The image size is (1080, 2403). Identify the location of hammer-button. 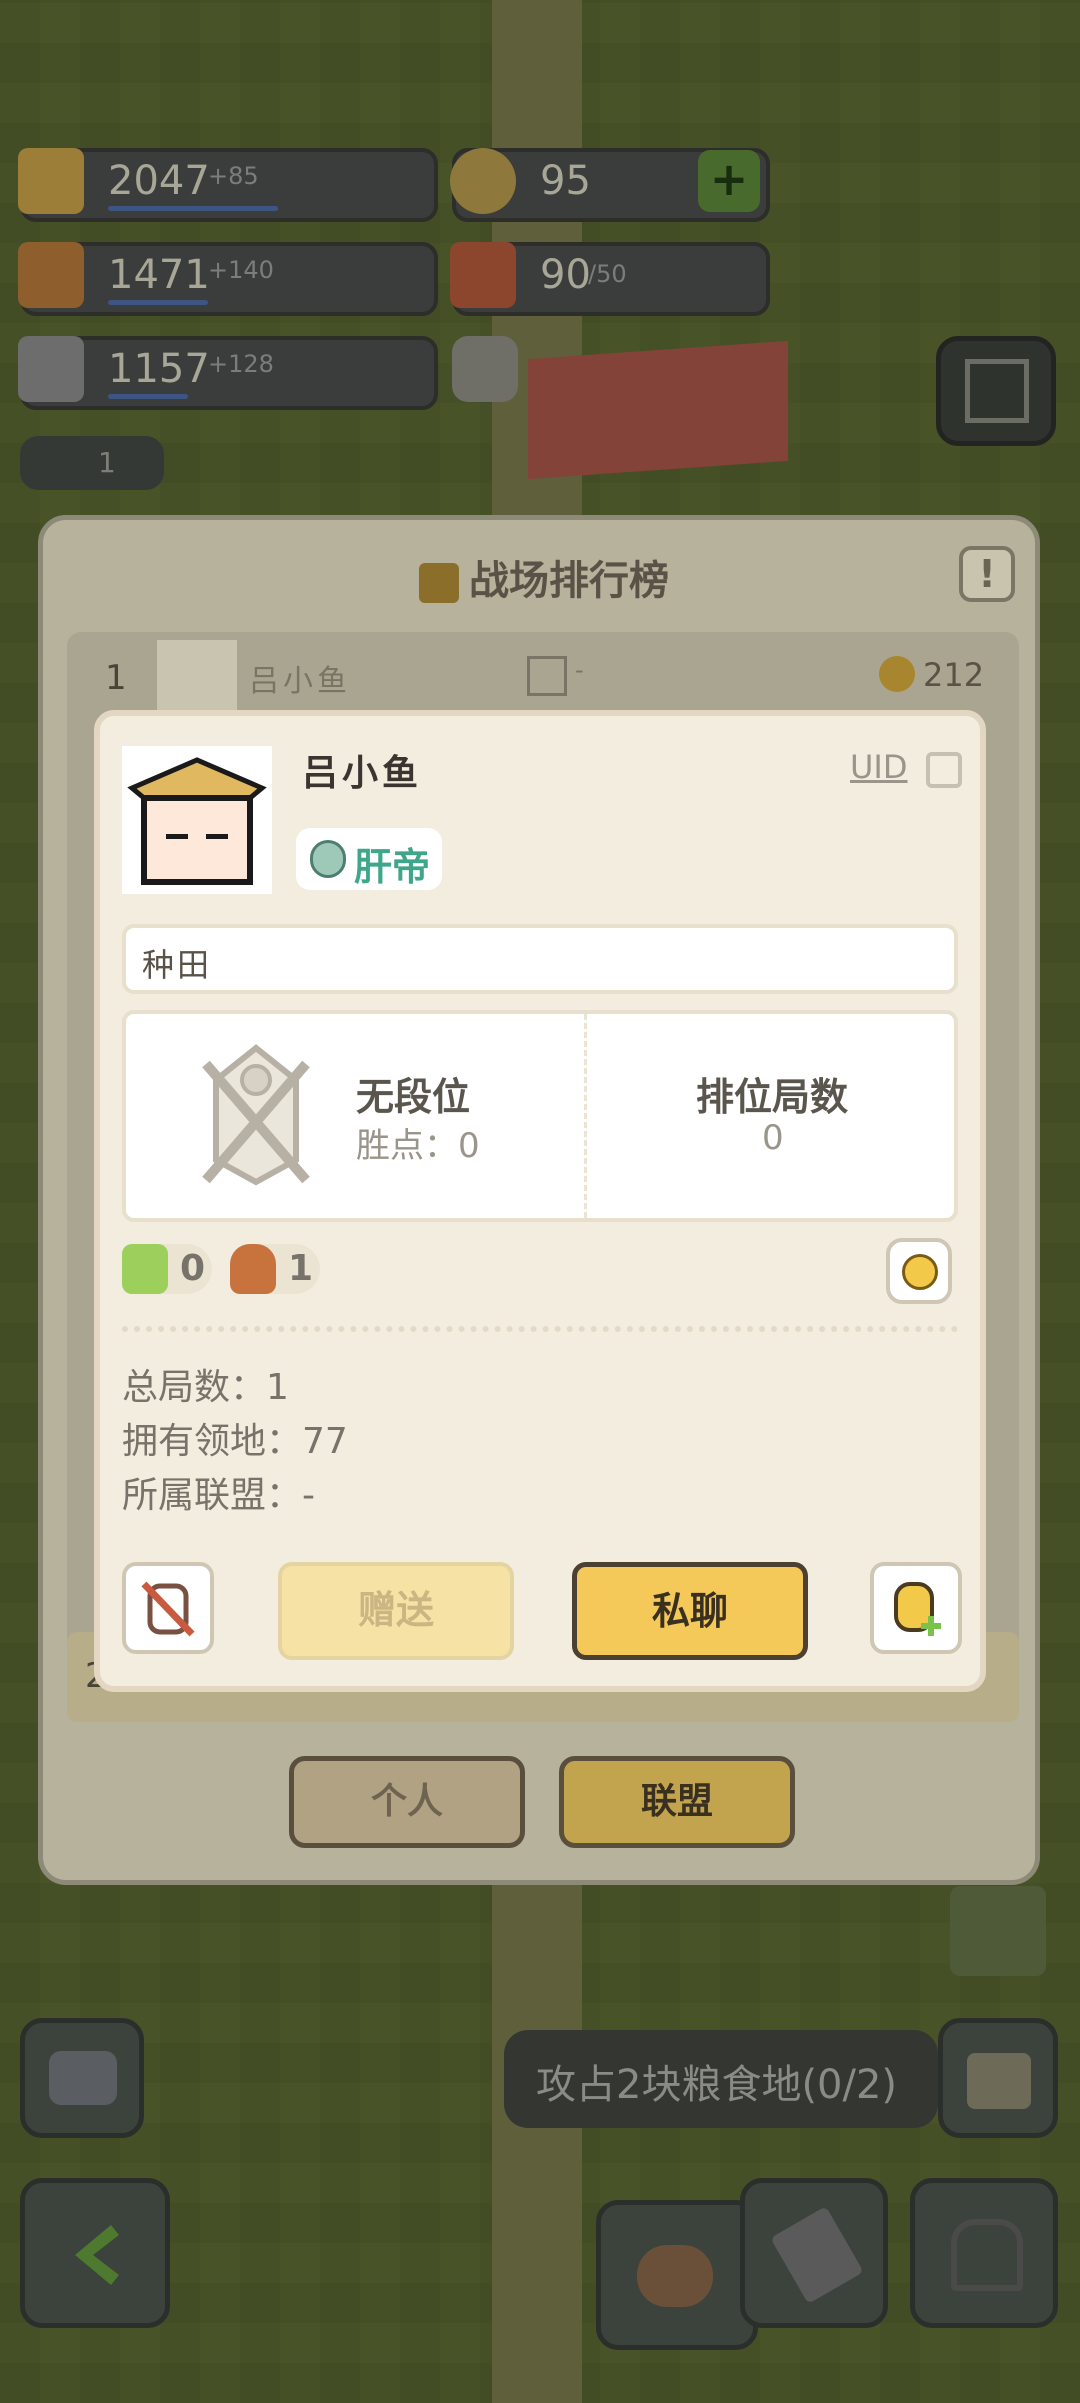
(814, 2253).